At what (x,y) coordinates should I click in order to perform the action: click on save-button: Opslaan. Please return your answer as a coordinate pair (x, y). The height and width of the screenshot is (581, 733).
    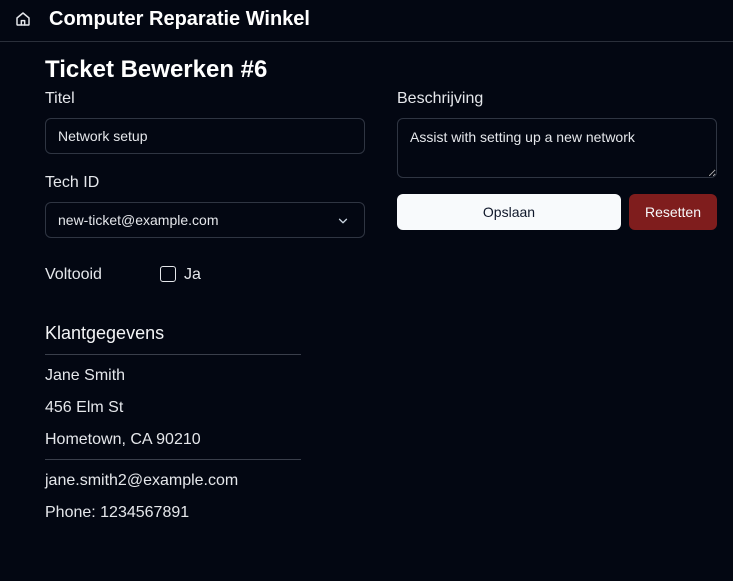
    Looking at the image, I should click on (509, 212).